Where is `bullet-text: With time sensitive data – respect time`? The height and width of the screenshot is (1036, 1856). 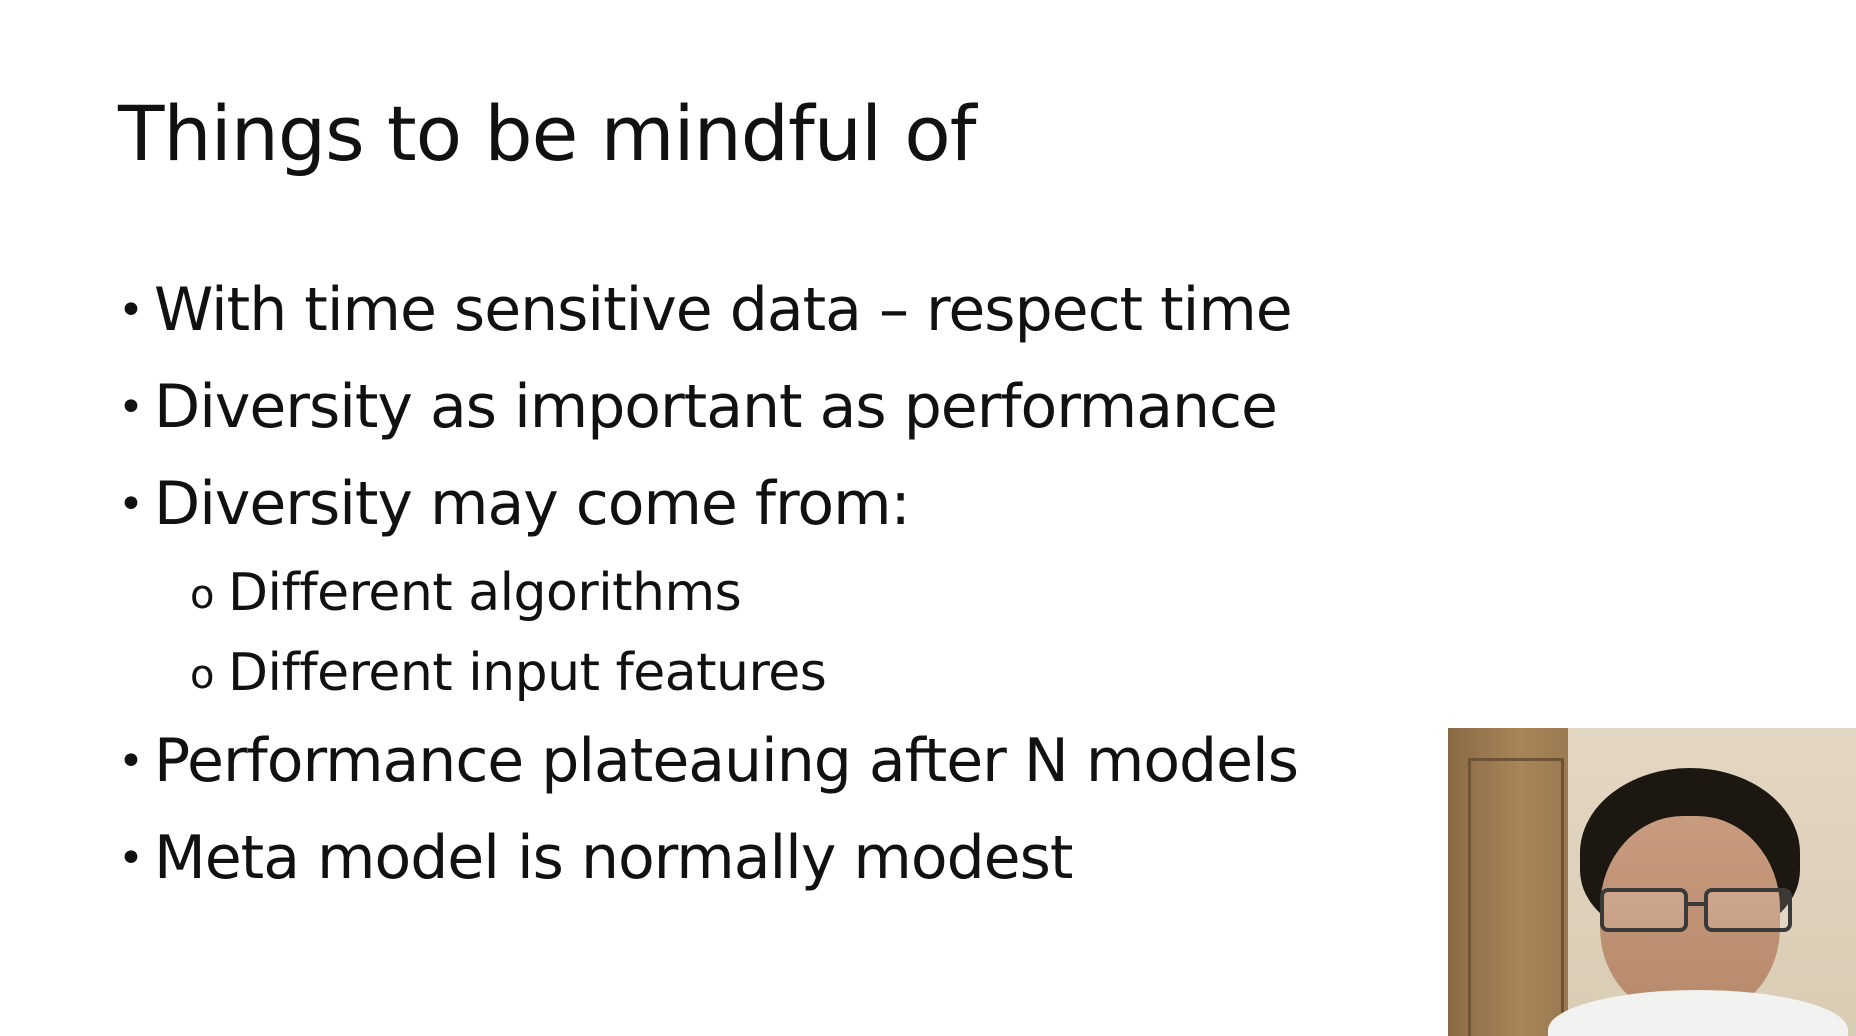
bullet-text: With time sensitive data – respect time is located at coordinates (723, 310).